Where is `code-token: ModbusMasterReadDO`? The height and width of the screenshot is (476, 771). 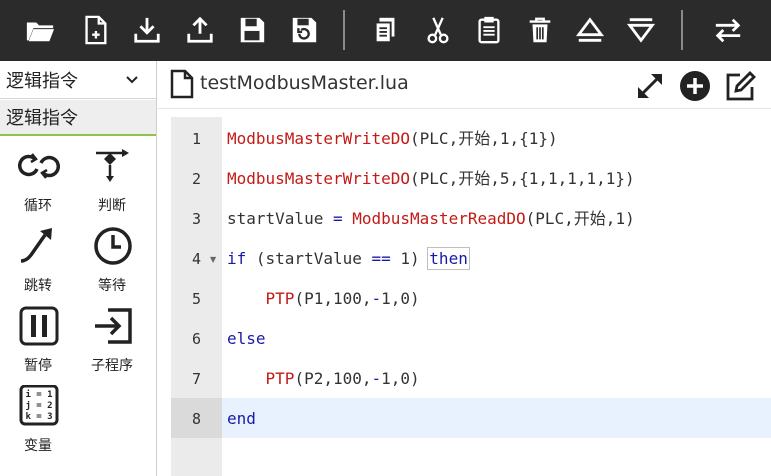 code-token: ModbusMasterReadDO is located at coordinates (439, 218).